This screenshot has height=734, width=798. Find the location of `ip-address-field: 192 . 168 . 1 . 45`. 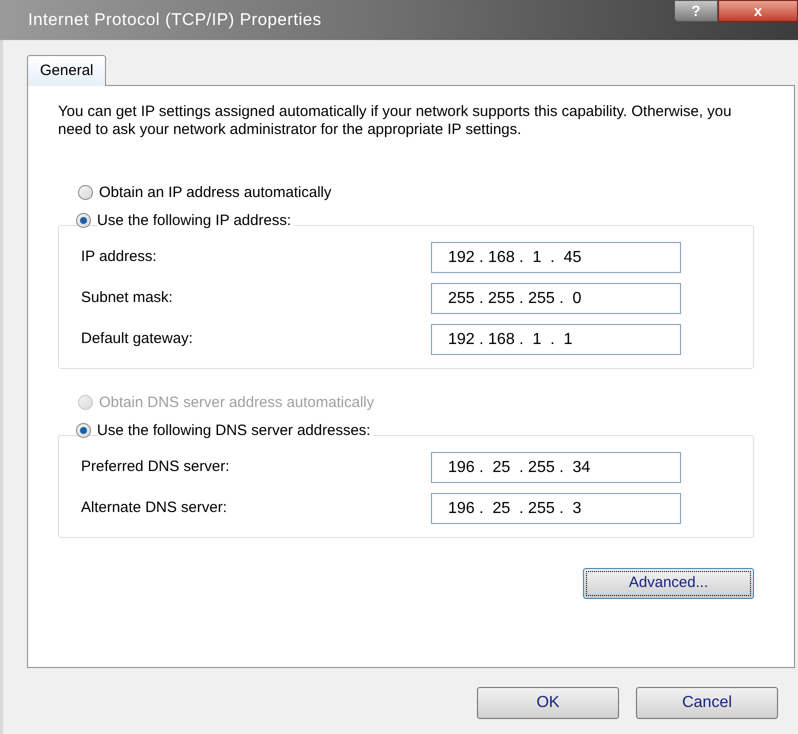

ip-address-field: 192 . 168 . 1 . 45 is located at coordinates (556, 257).